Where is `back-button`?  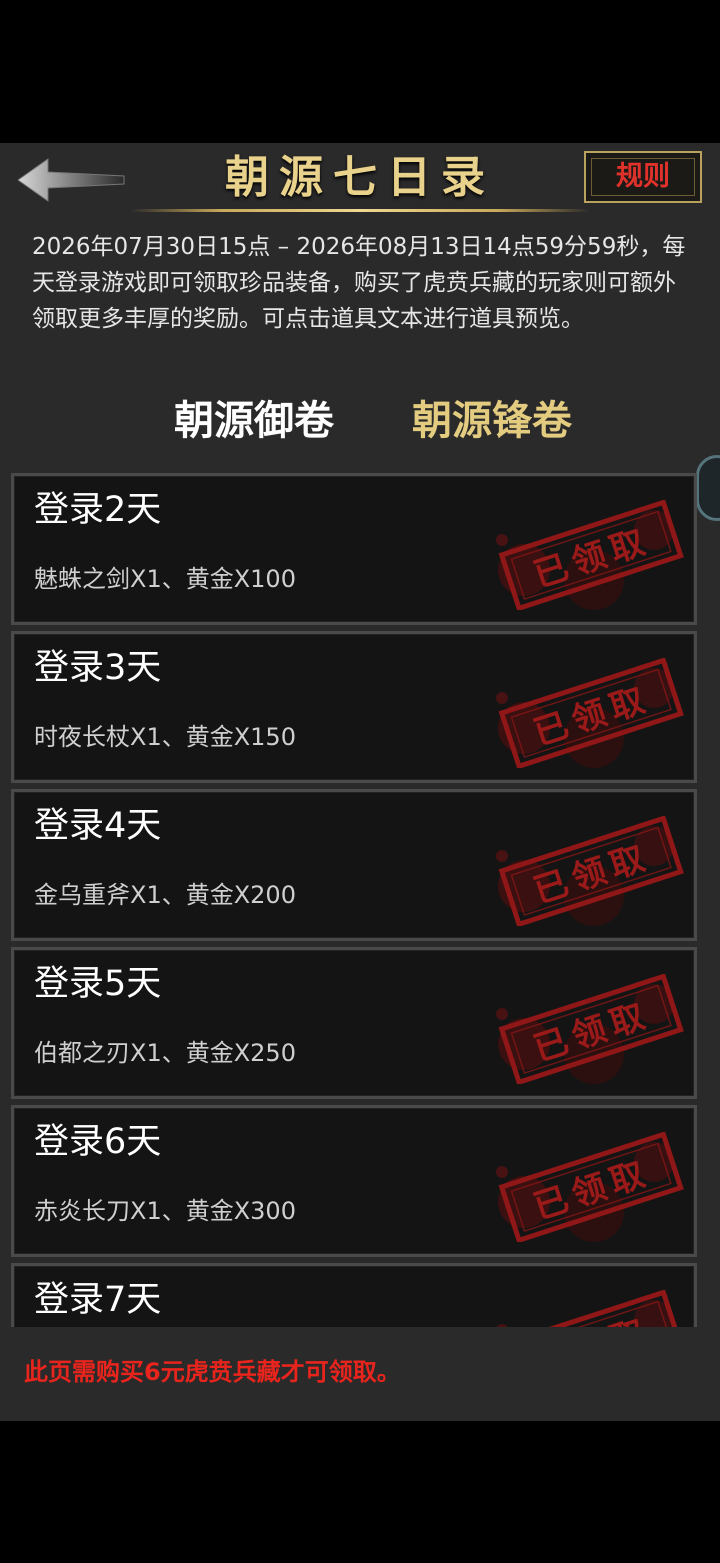 back-button is located at coordinates (72, 180).